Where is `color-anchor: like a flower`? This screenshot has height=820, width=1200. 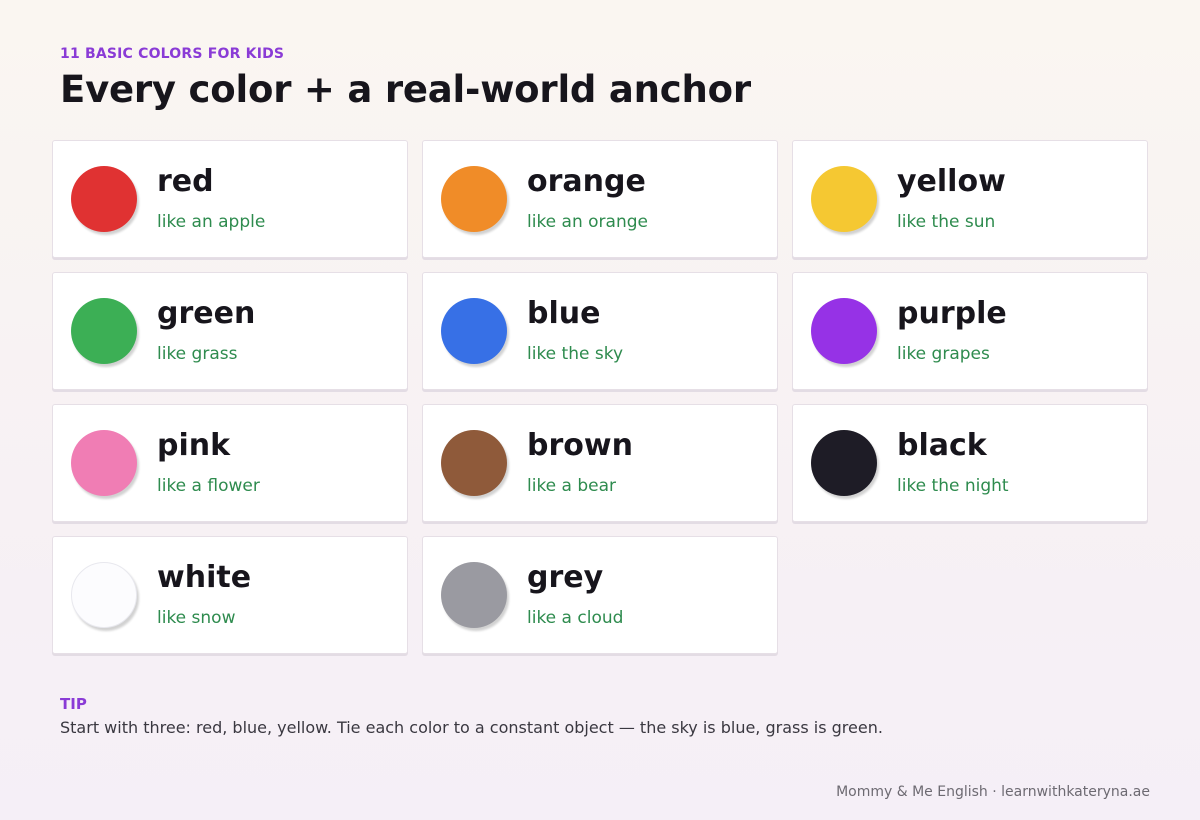
color-anchor: like a flower is located at coordinates (208, 486).